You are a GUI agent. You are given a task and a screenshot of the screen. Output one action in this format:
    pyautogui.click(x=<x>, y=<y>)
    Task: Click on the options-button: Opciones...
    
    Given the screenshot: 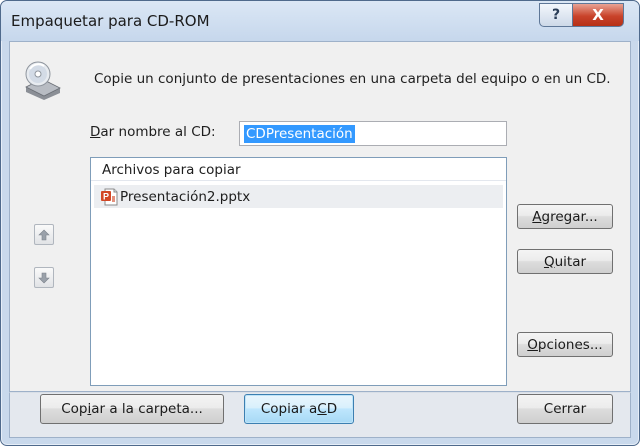 What is the action you would take?
    pyautogui.click(x=565, y=344)
    